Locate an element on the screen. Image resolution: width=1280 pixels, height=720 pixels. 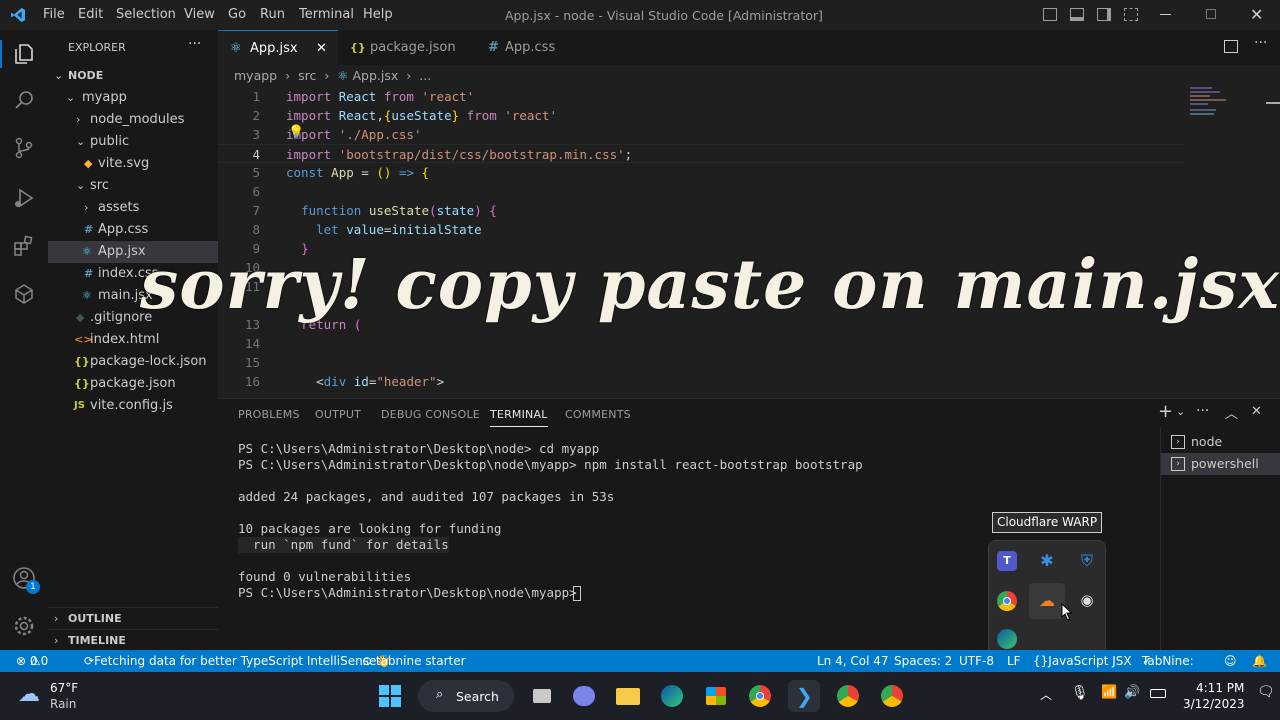
chrome-taskbar-icon is located at coordinates (760, 696).